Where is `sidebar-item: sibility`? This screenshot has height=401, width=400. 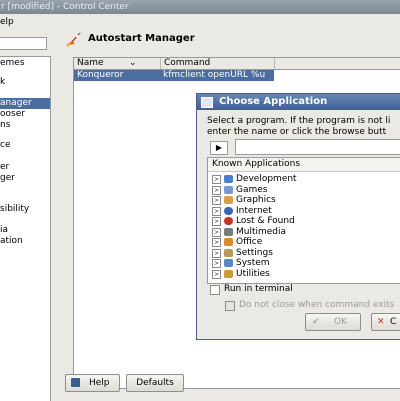 sidebar-item: sibility is located at coordinates (25, 209).